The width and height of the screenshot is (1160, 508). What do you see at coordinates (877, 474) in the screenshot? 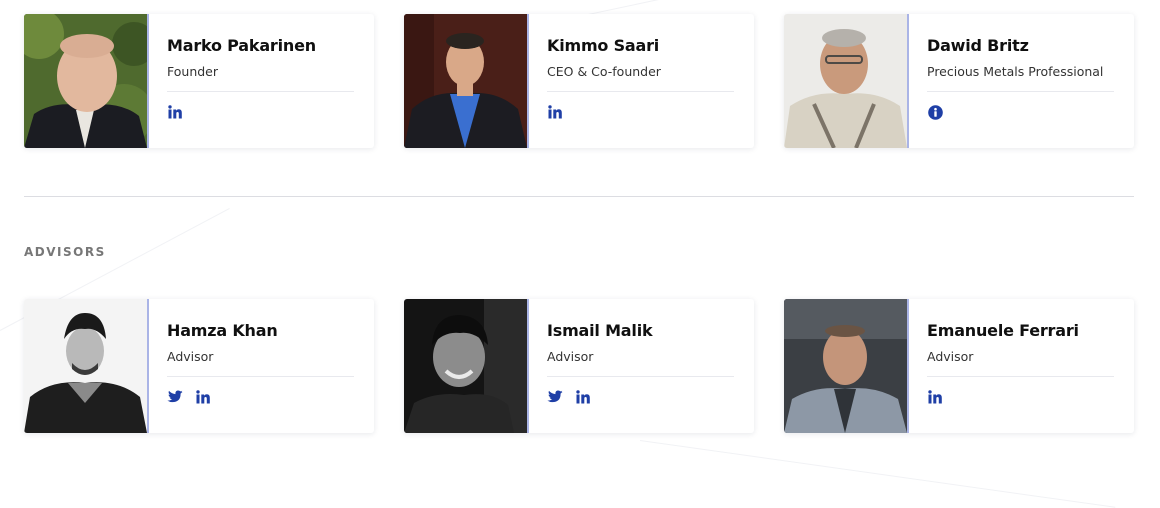
I see `background-decoration` at bounding box center [877, 474].